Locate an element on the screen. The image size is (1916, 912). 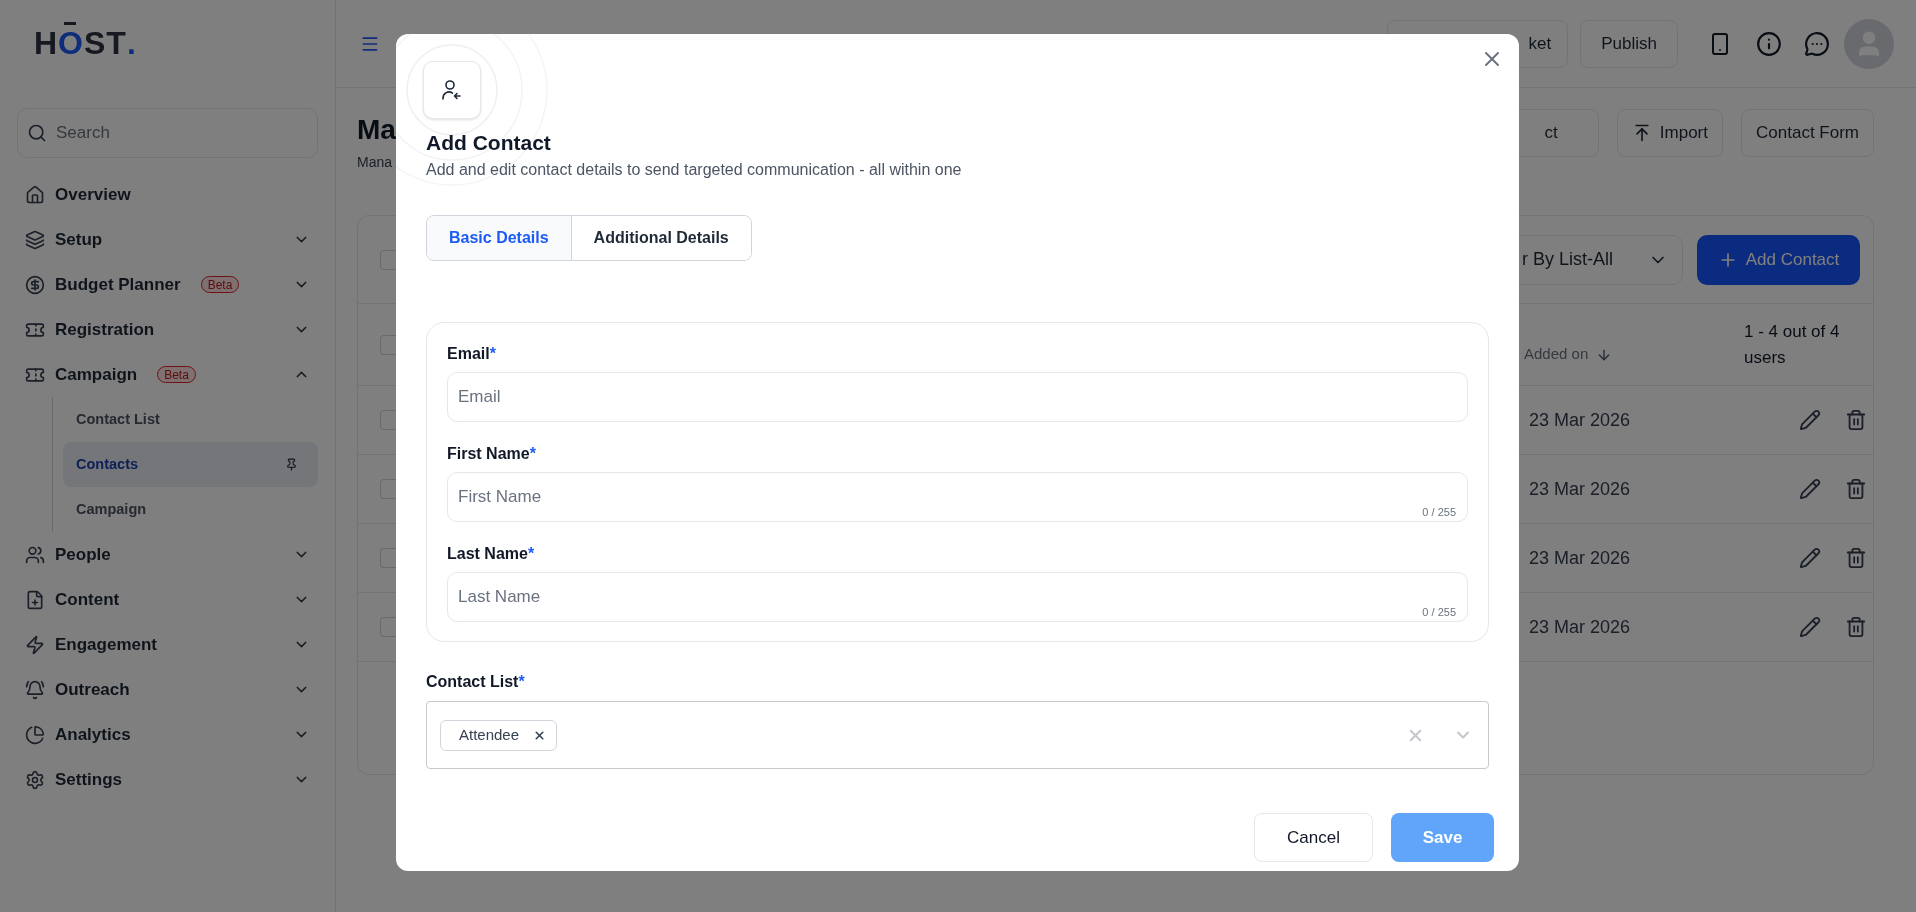
action-button: Contact Form is located at coordinates (1807, 133).